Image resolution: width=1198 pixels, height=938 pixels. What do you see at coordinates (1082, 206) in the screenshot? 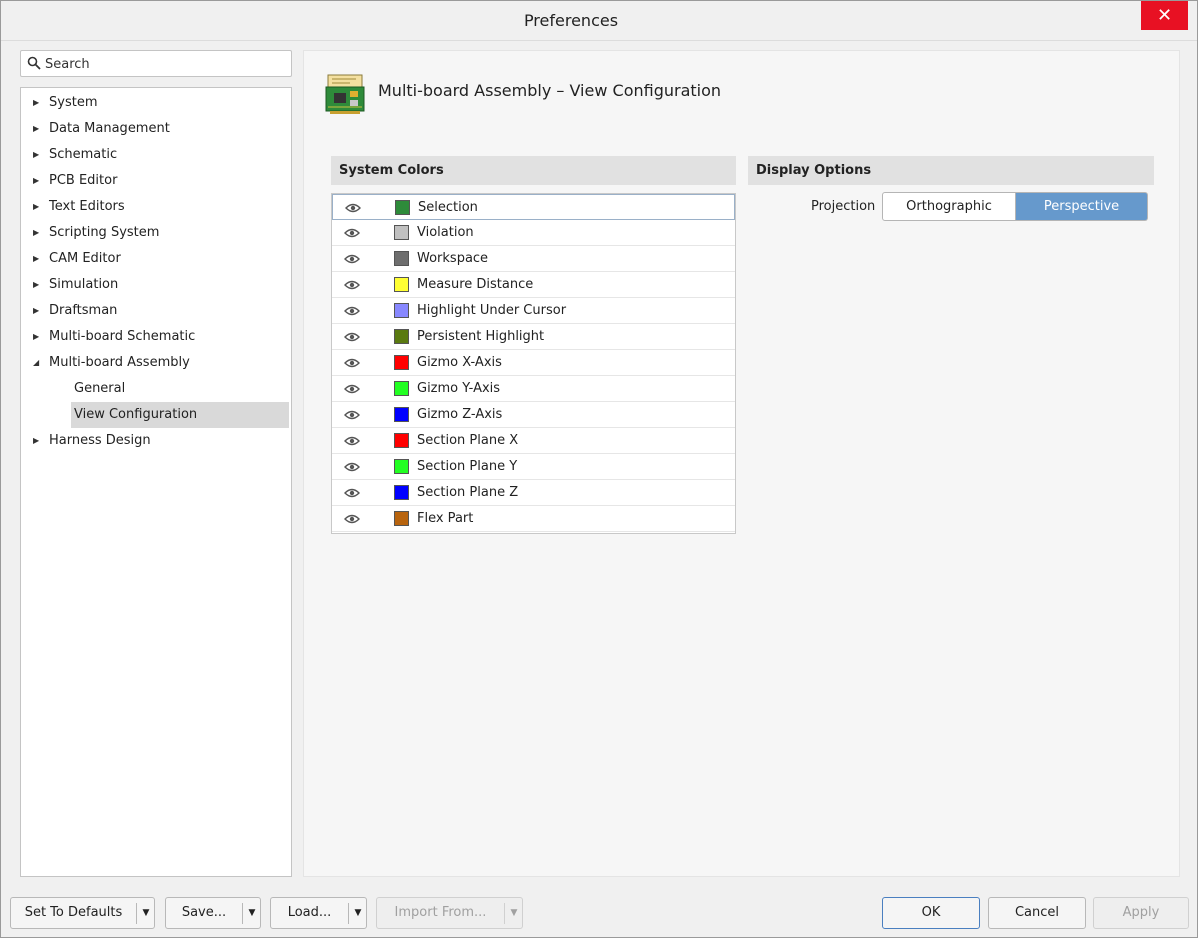
I see `perspective-option: Perspective` at bounding box center [1082, 206].